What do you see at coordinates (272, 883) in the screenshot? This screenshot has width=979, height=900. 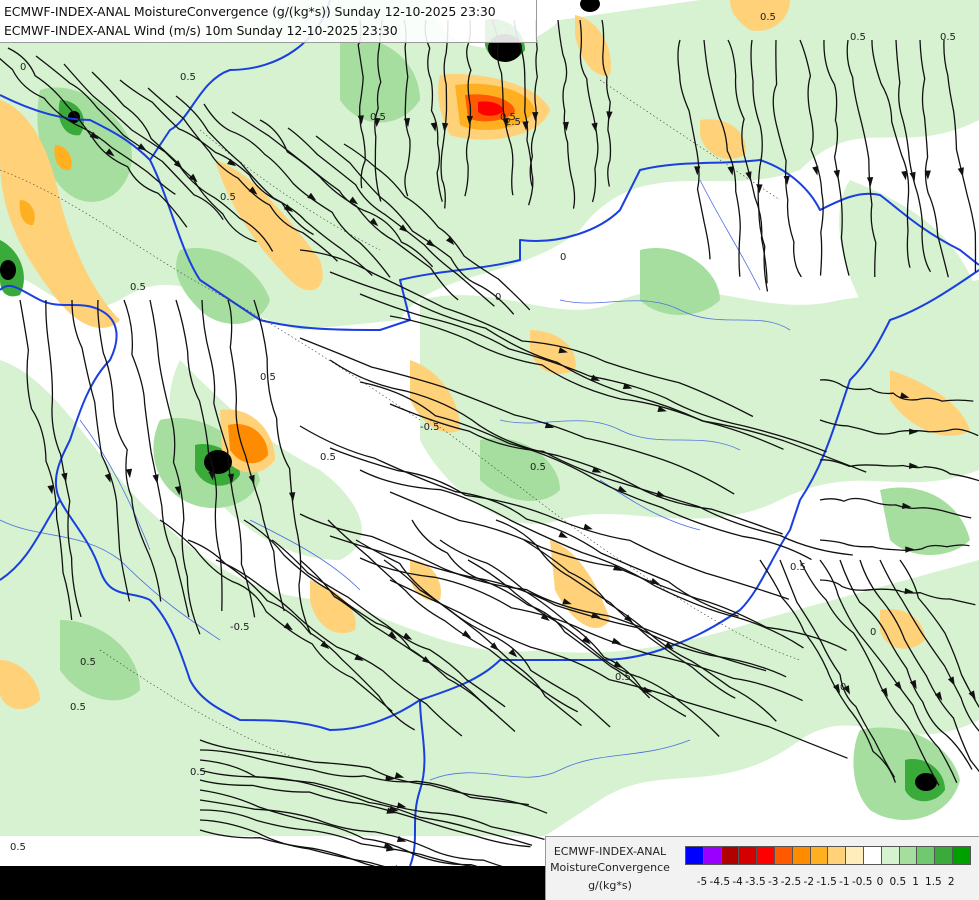 I see `bottom-black-band` at bounding box center [272, 883].